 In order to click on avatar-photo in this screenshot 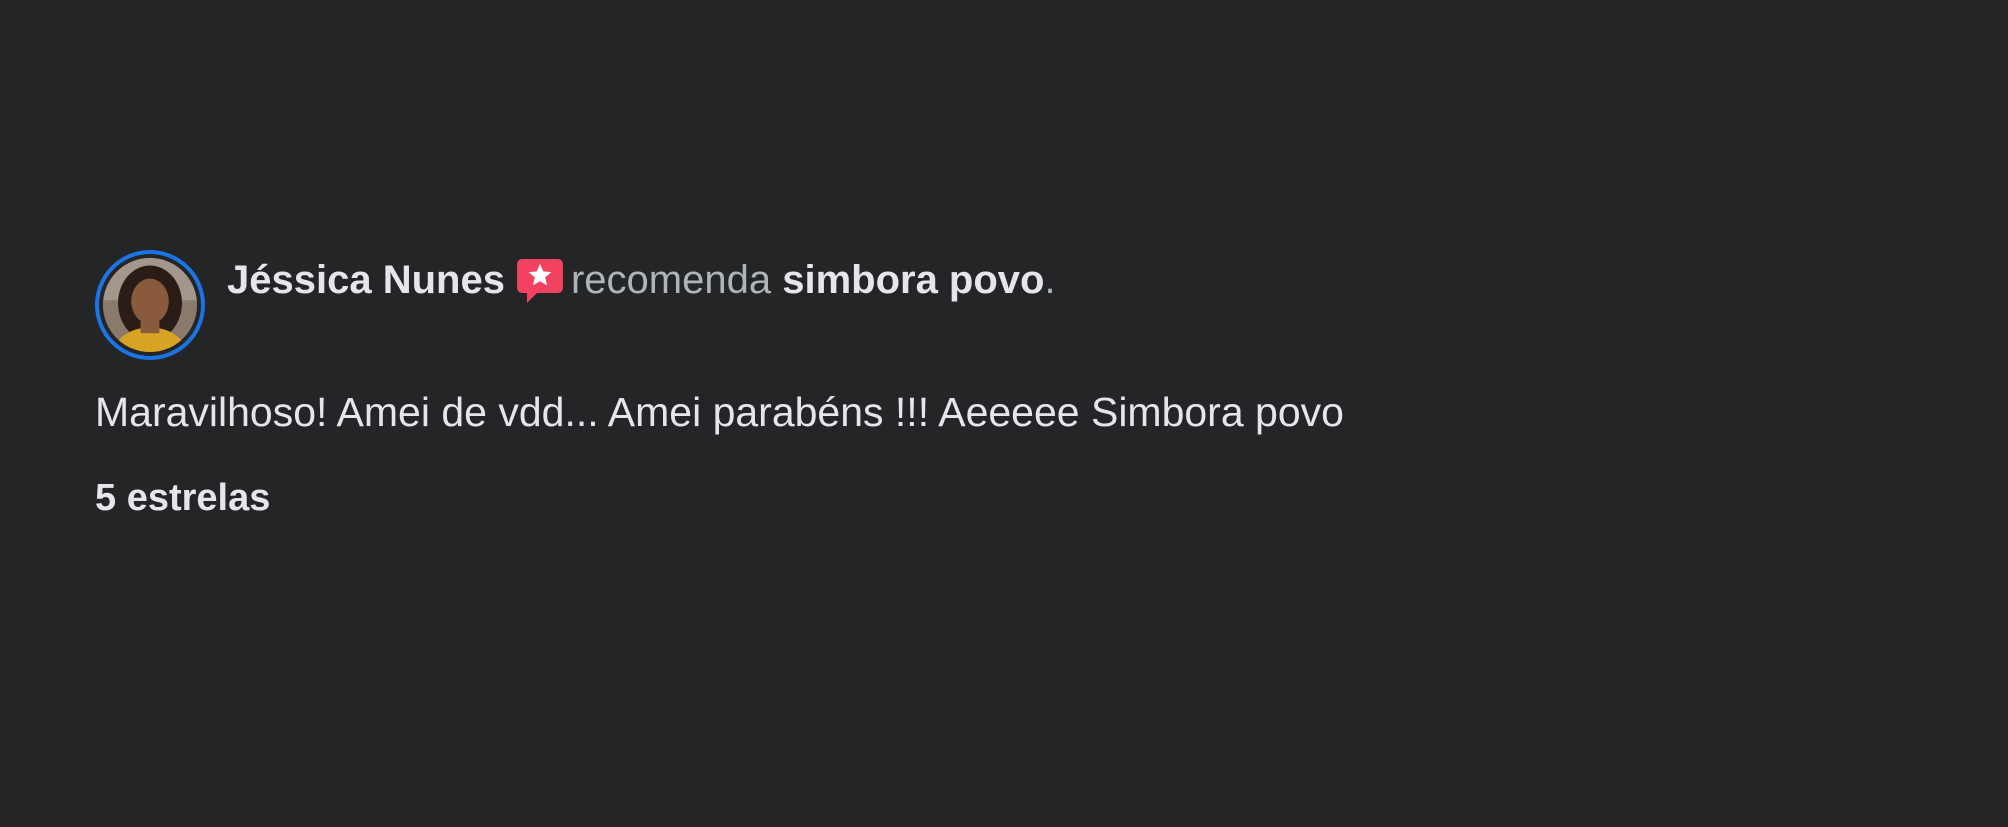, I will do `click(150, 305)`.